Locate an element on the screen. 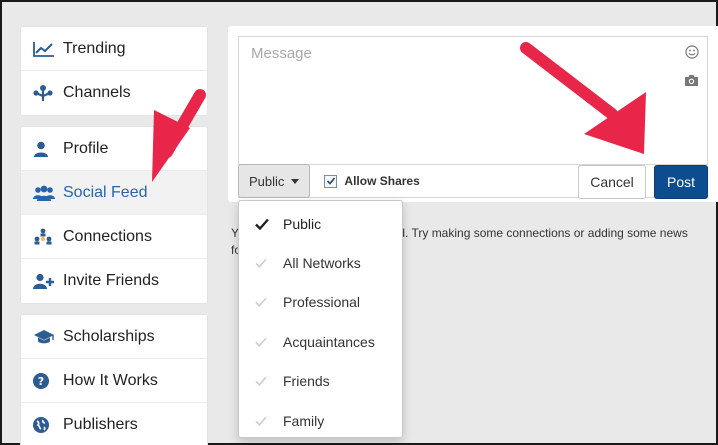 This screenshot has height=445, width=718. privacy-option-friends: Friends is located at coordinates (320, 381).